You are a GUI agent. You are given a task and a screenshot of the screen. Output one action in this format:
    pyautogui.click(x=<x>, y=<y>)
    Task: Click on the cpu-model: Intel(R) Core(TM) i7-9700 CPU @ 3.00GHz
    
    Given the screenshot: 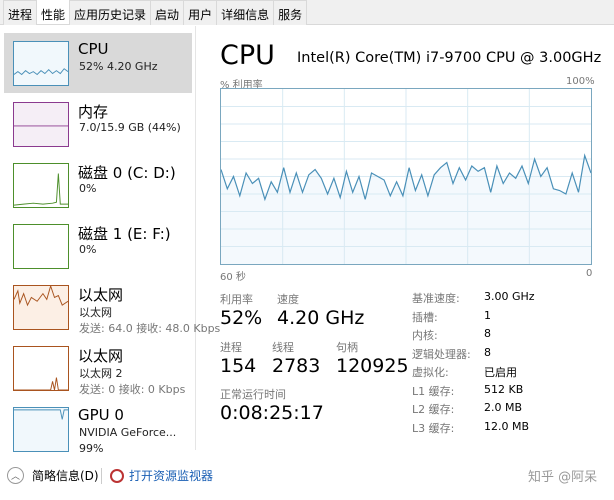 What is the action you would take?
    pyautogui.click(x=449, y=58)
    